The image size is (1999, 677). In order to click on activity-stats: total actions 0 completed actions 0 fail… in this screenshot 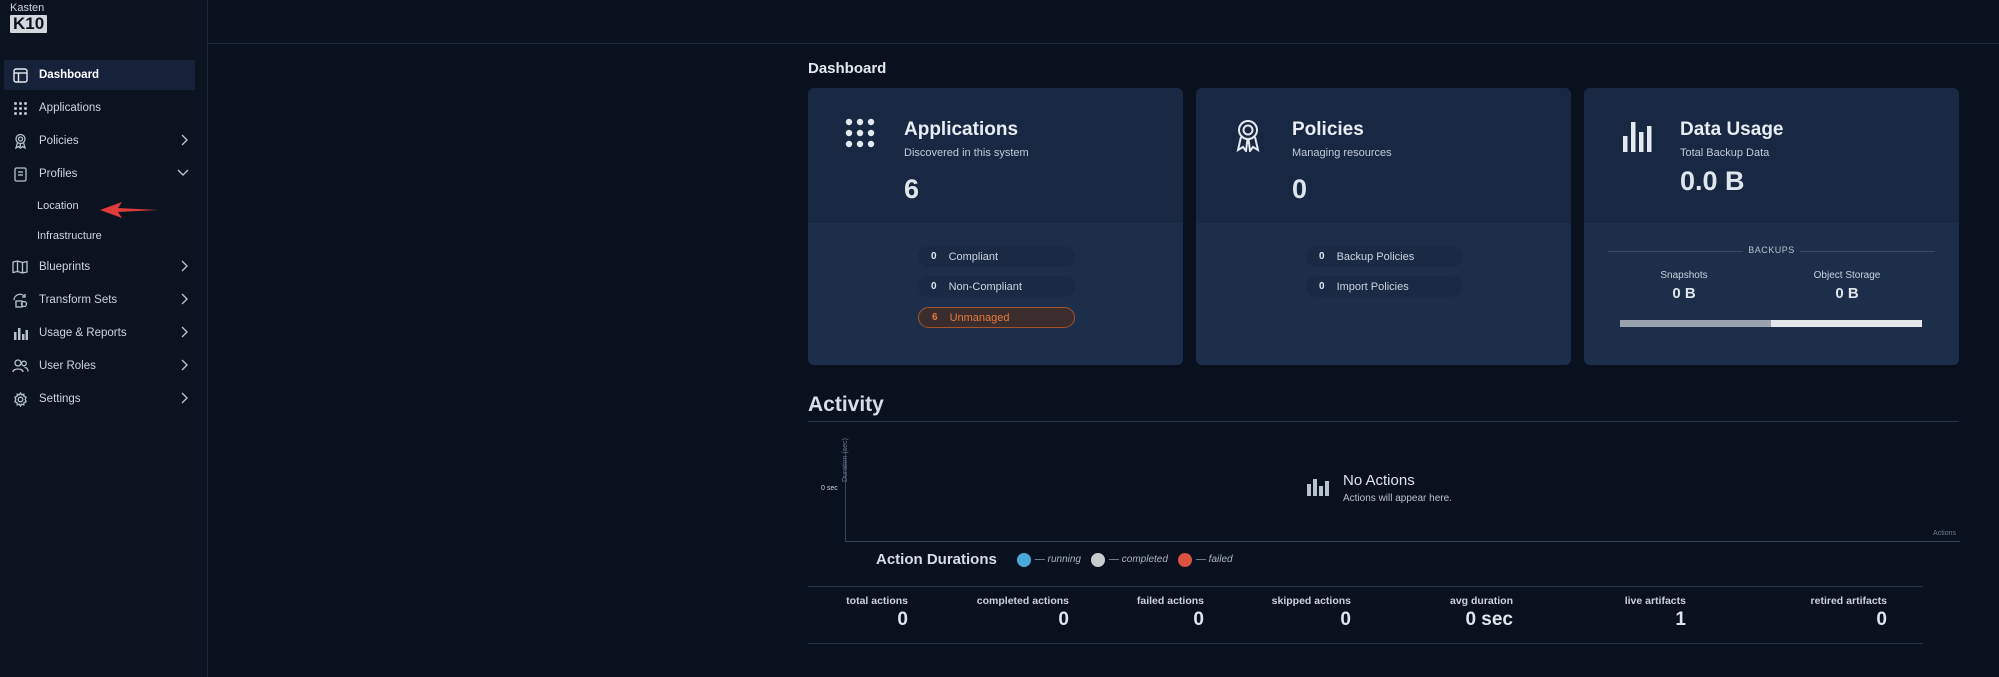, I will do `click(1365, 615)`.